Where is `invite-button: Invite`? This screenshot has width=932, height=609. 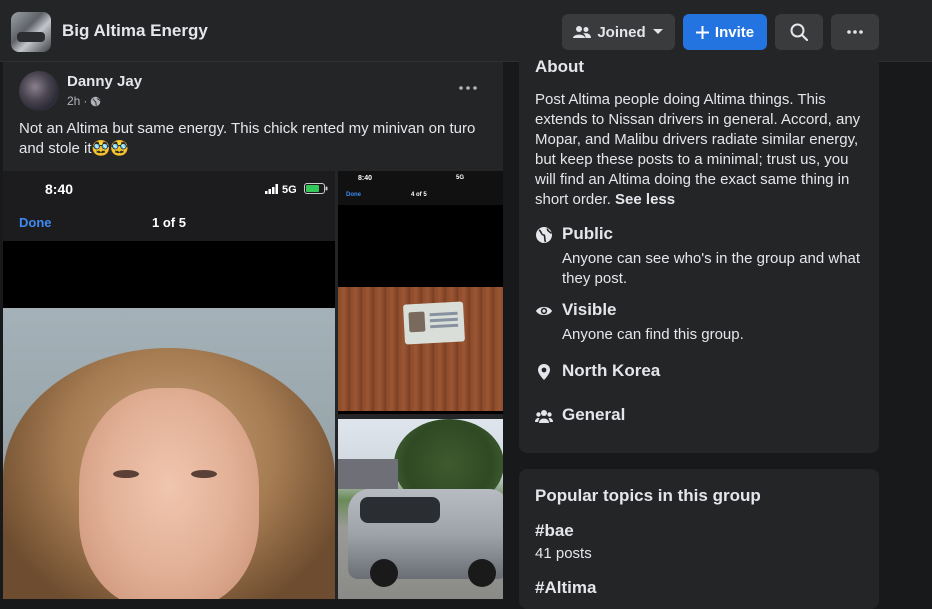
invite-button: Invite is located at coordinates (725, 32).